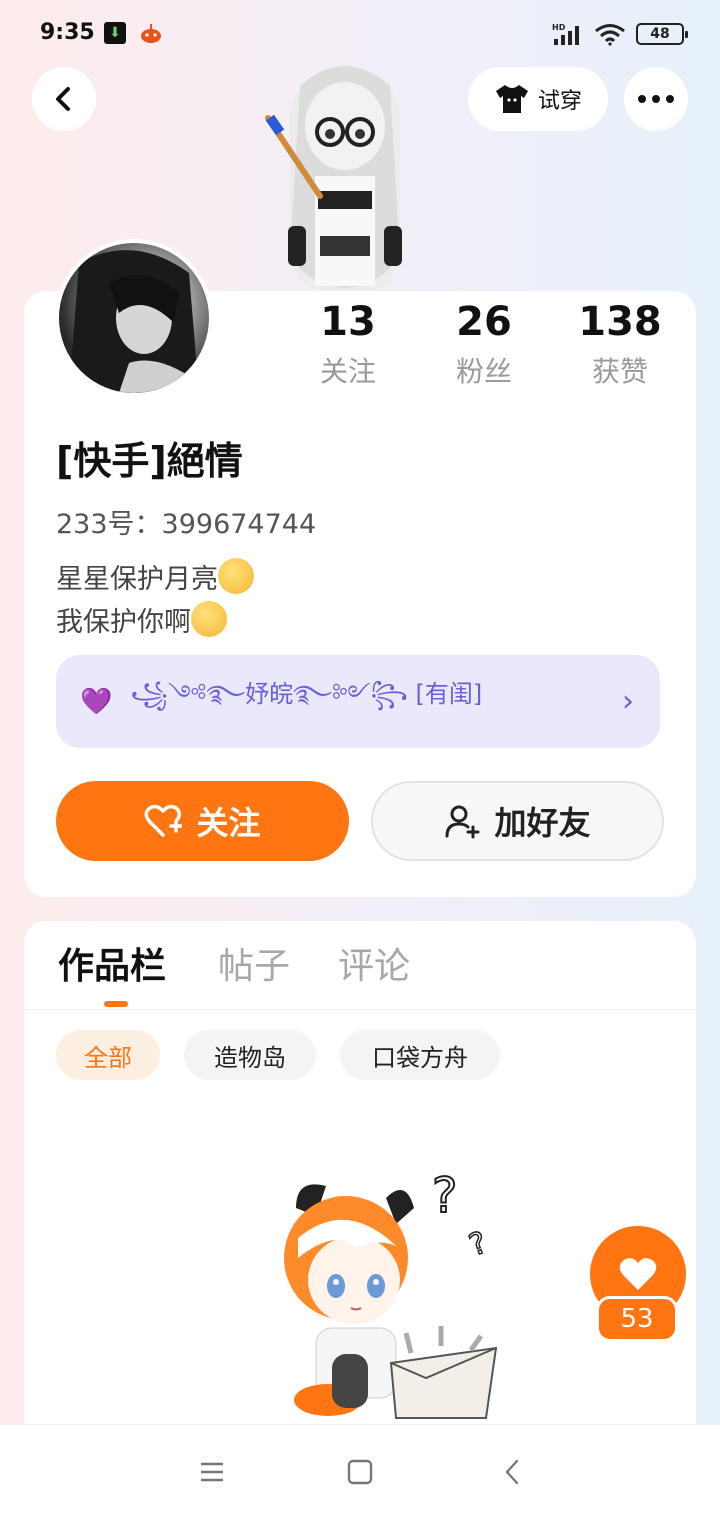  What do you see at coordinates (542, 823) in the screenshot?
I see `add-friend-label: 加好友` at bounding box center [542, 823].